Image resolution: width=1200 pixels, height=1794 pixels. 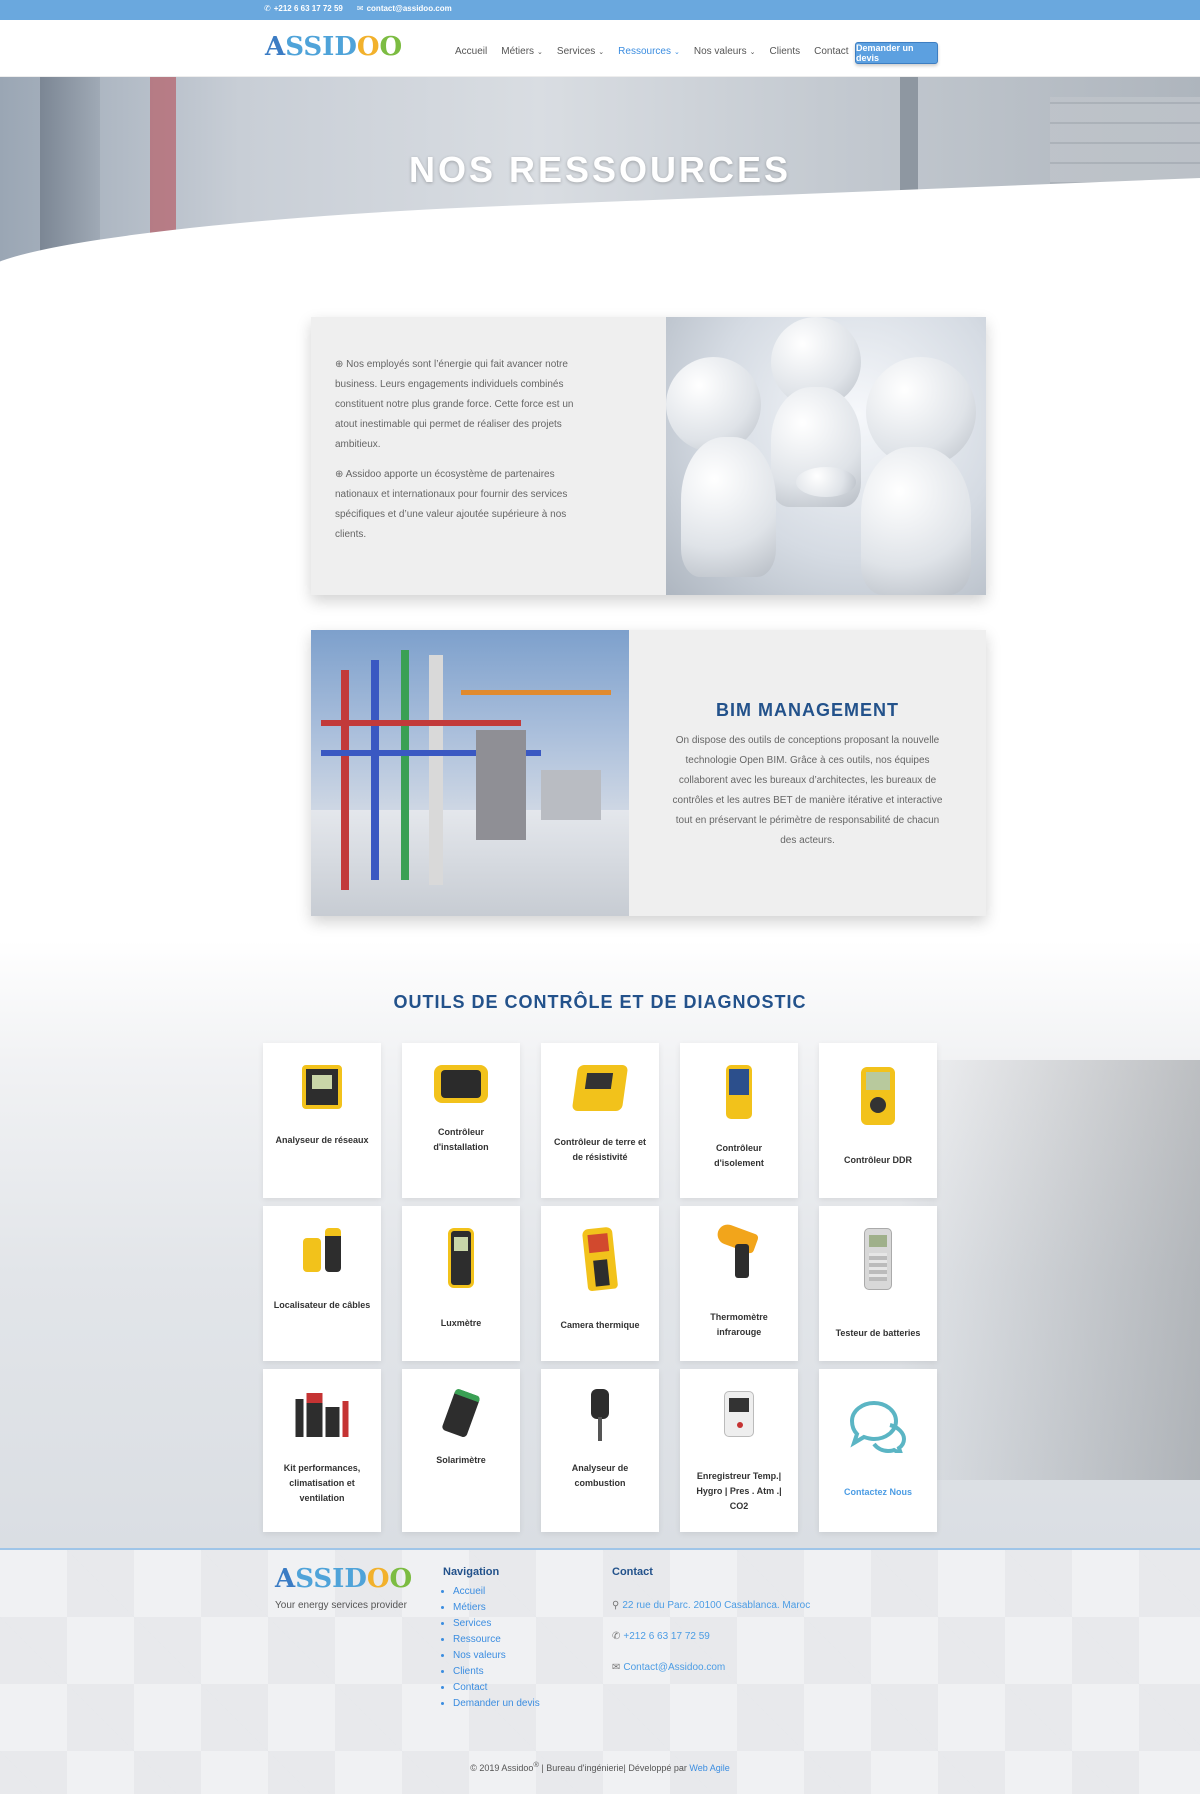 What do you see at coordinates (878, 1429) in the screenshot?
I see `chat-bubbles-icon` at bounding box center [878, 1429].